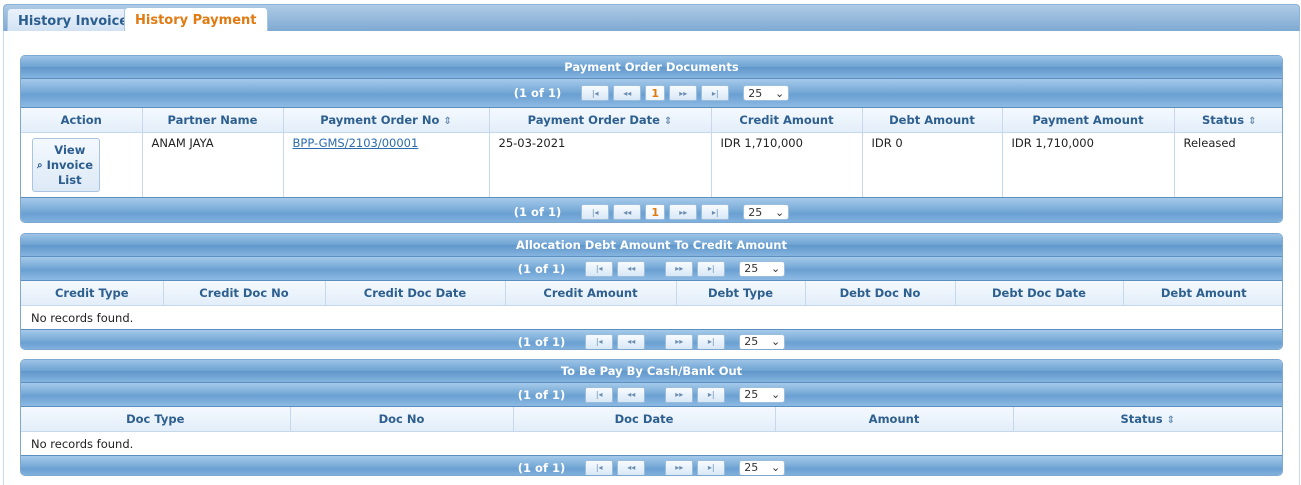 The width and height of the screenshot is (1301, 485). Describe the element at coordinates (1088, 164) in the screenshot. I see `payment-amount-cell: IDR 1,710,000` at that location.